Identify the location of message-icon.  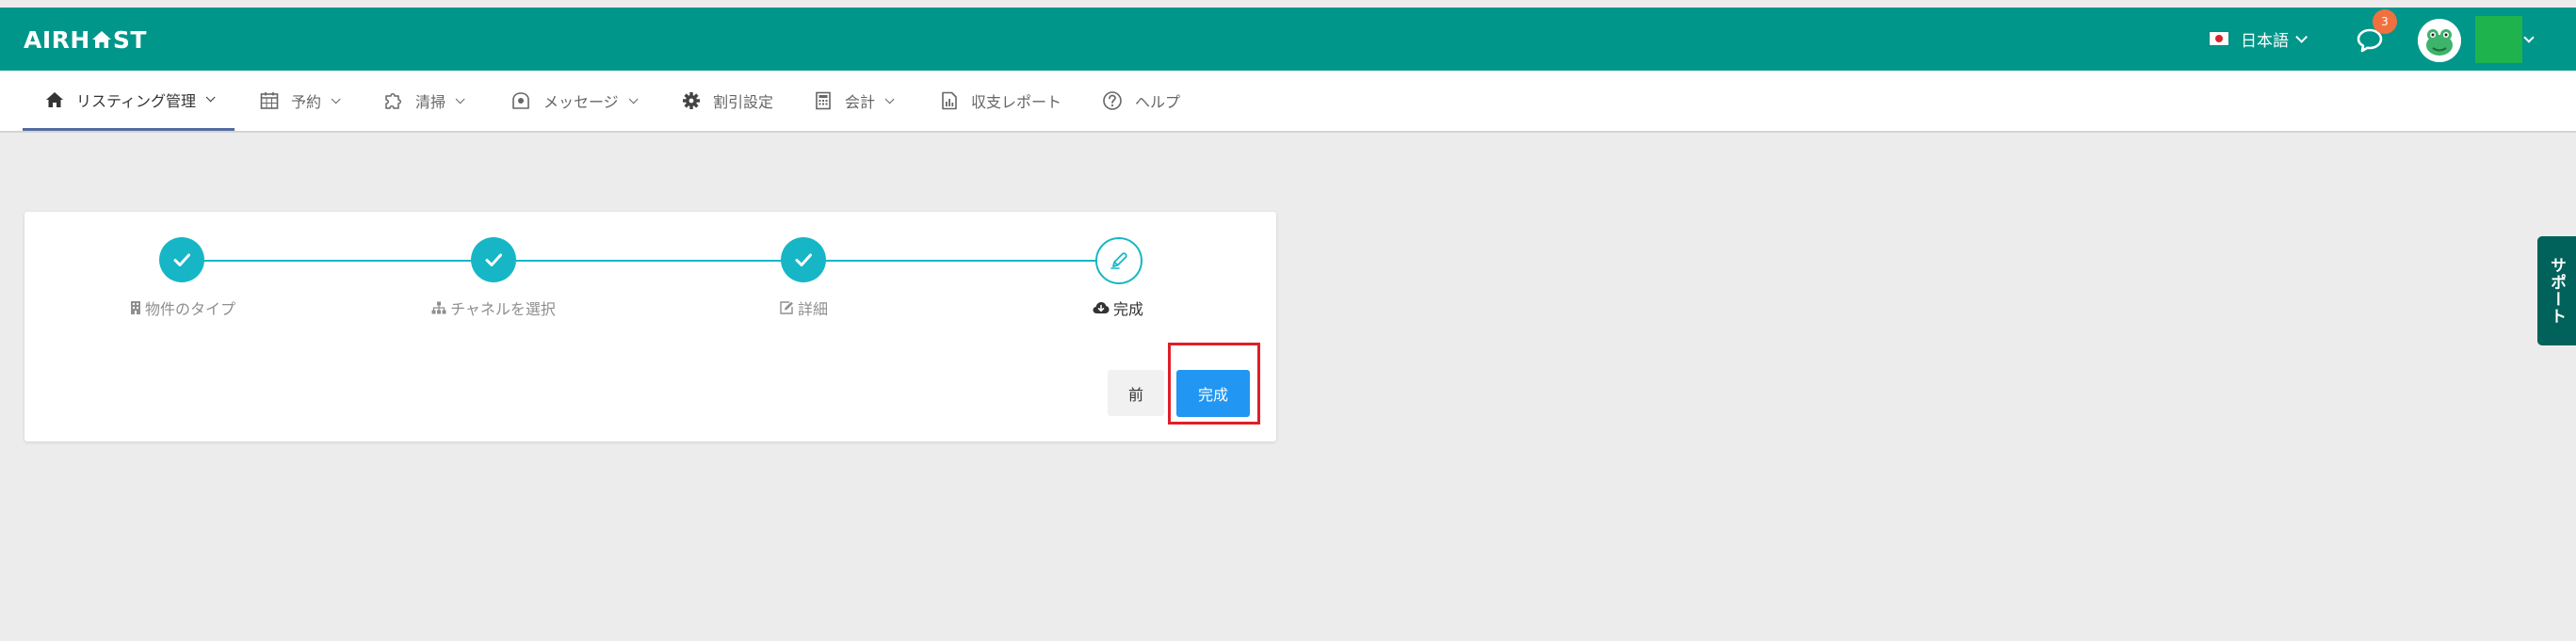
(520, 100).